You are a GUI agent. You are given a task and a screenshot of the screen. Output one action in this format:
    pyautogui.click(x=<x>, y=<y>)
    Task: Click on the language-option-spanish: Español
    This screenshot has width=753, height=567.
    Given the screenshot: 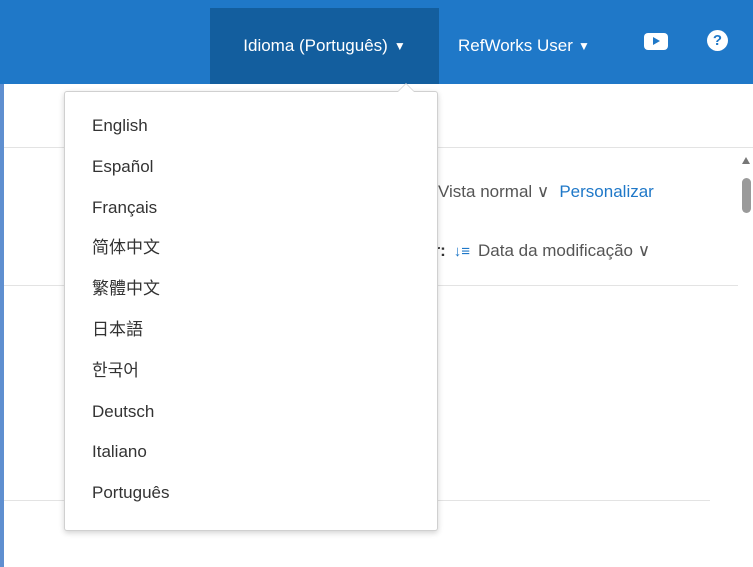 What is the action you would take?
    pyautogui.click(x=251, y=167)
    